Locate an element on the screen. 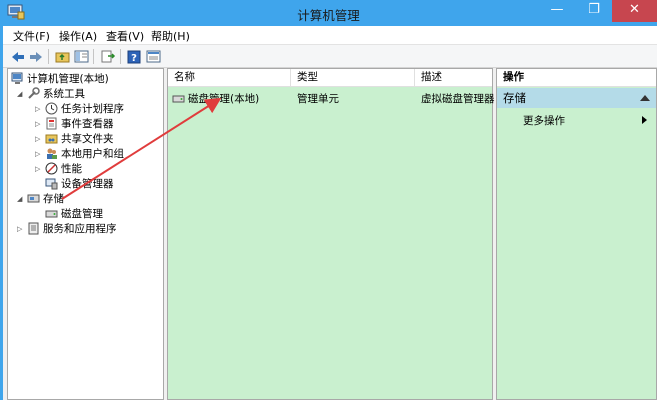  tree-label: 设备管理器 is located at coordinates (87, 184).